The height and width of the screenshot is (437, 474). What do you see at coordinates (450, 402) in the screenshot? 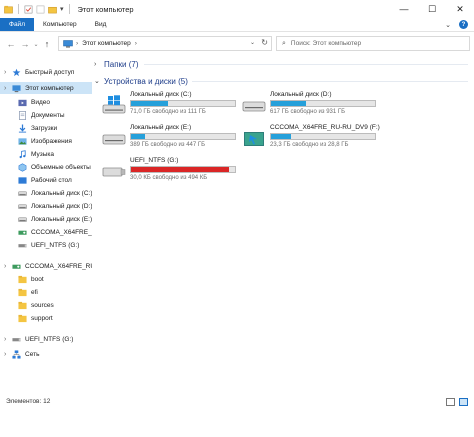
I see `details-view-icon` at bounding box center [450, 402].